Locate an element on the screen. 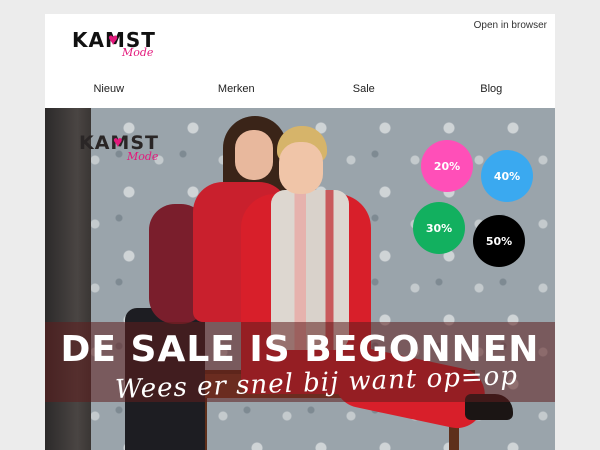 The image size is (600, 450). hero-logo: KAMST ♥ Mode is located at coordinates (124, 147).